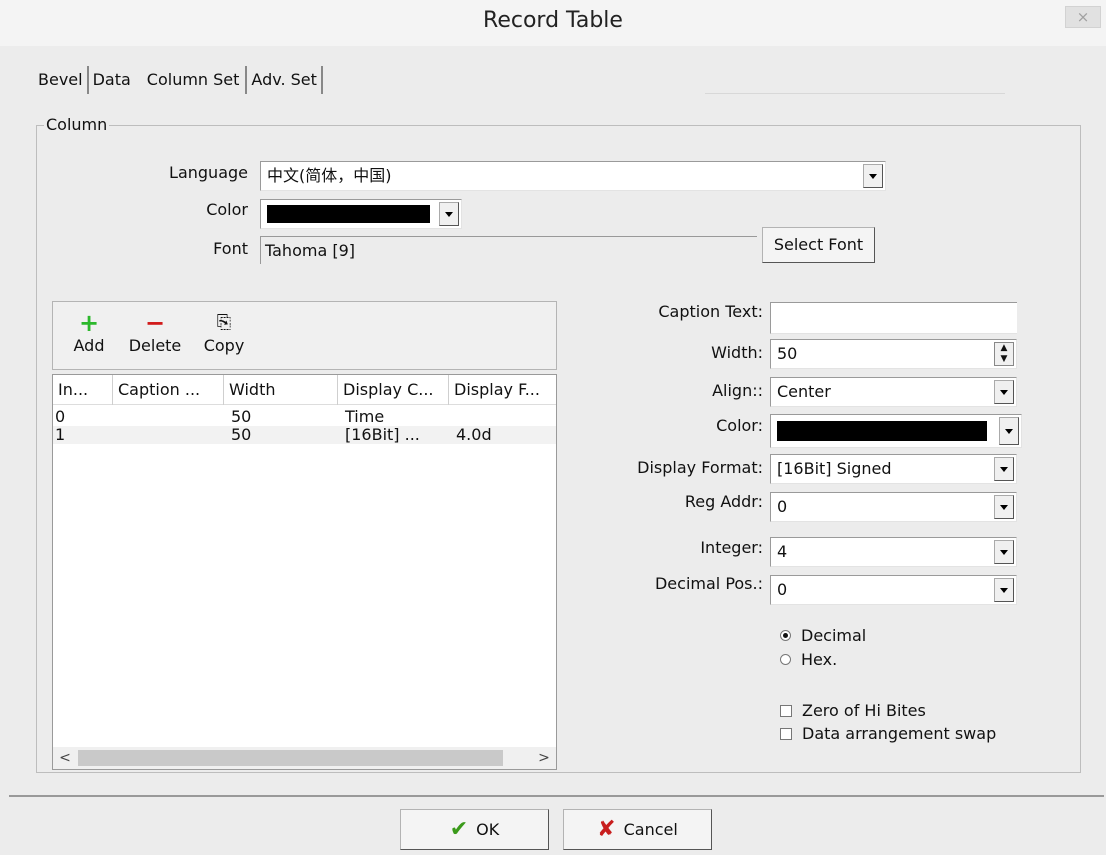  What do you see at coordinates (89, 323) in the screenshot?
I see `add-icon: +` at bounding box center [89, 323].